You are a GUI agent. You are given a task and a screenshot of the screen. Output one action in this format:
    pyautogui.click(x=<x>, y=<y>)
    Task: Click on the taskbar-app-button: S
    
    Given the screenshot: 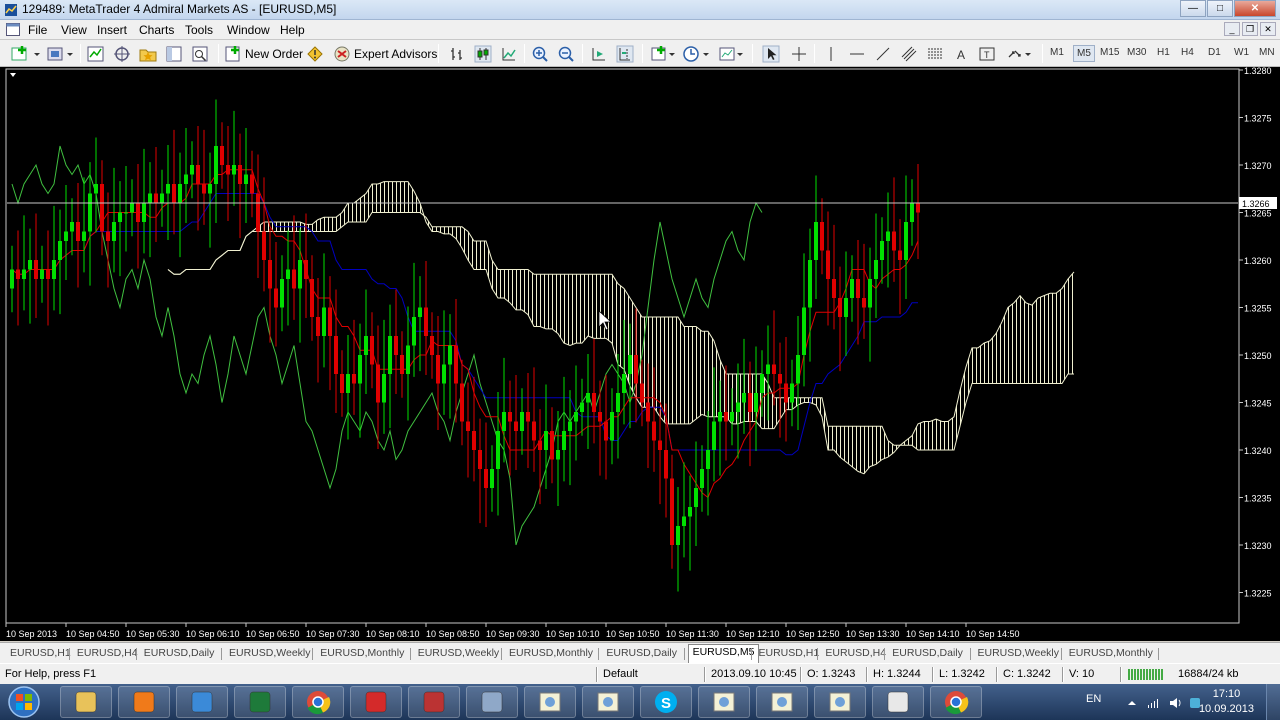 What is the action you would take?
    pyautogui.click(x=666, y=702)
    